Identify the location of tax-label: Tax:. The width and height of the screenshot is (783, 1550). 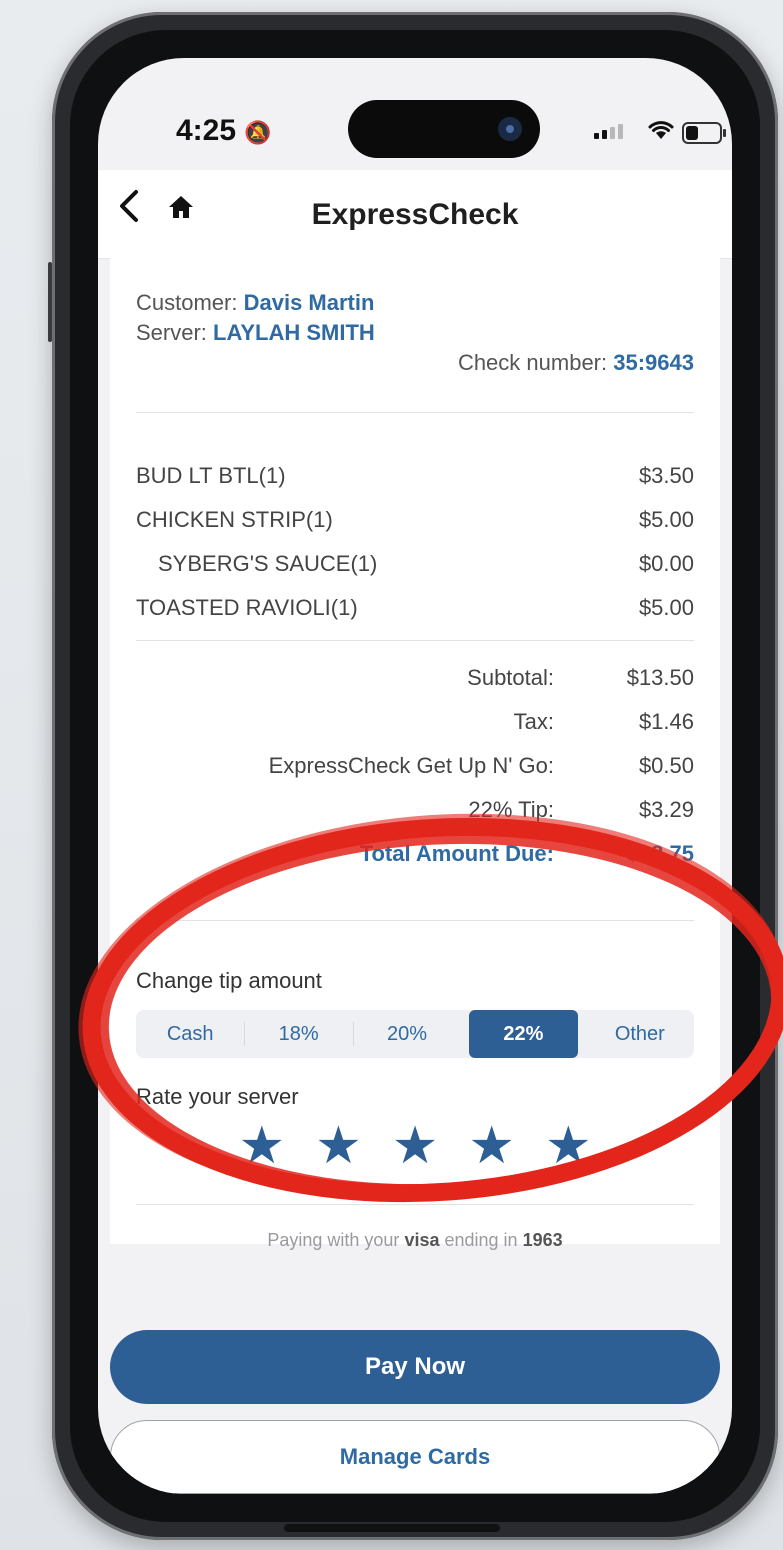
(533, 721).